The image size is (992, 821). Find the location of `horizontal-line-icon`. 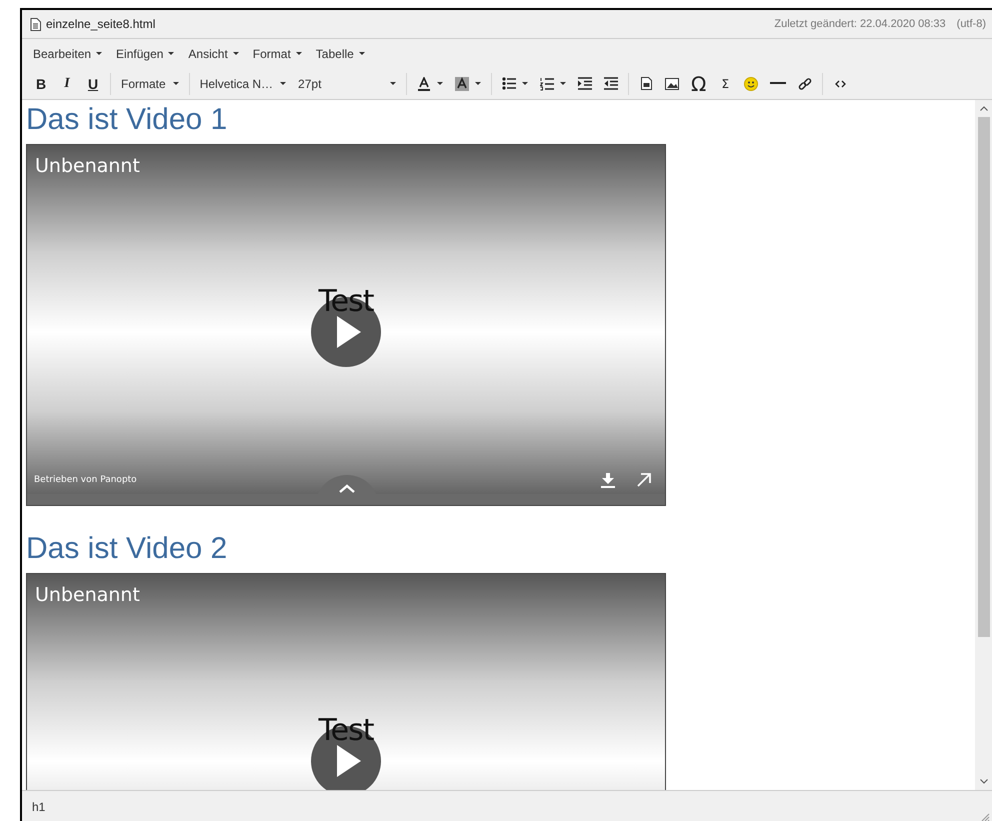

horizontal-line-icon is located at coordinates (778, 83).